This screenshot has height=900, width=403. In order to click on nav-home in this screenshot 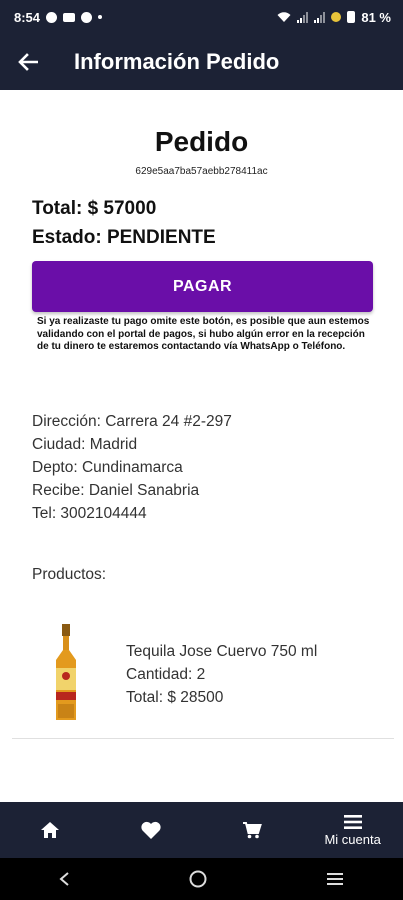, I will do `click(50, 830)`.